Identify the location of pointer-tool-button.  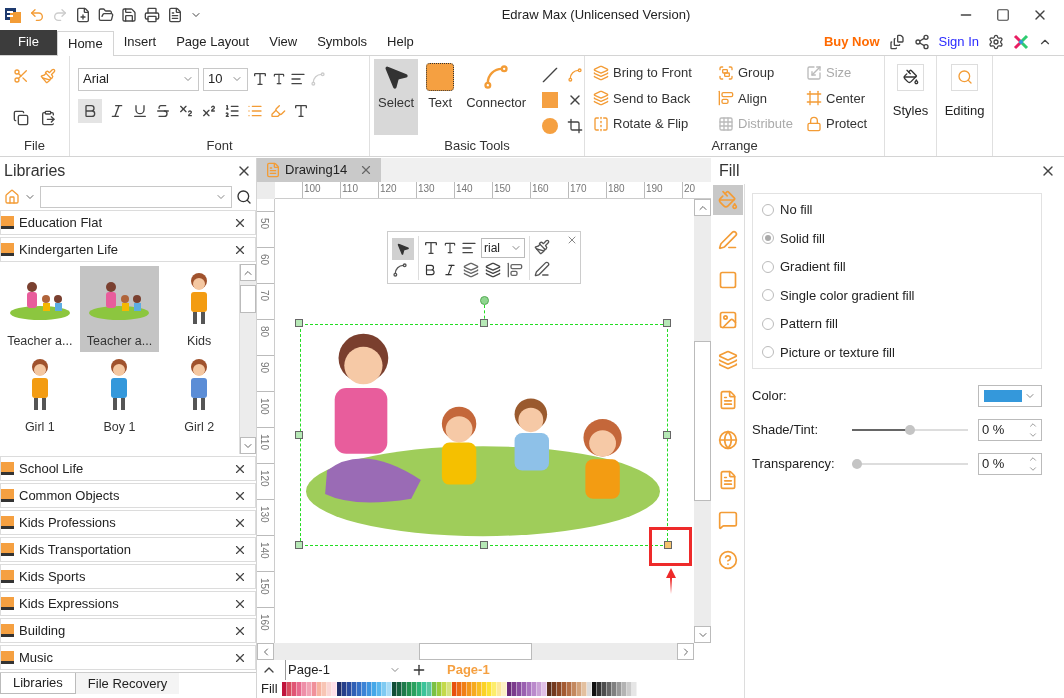
(403, 248).